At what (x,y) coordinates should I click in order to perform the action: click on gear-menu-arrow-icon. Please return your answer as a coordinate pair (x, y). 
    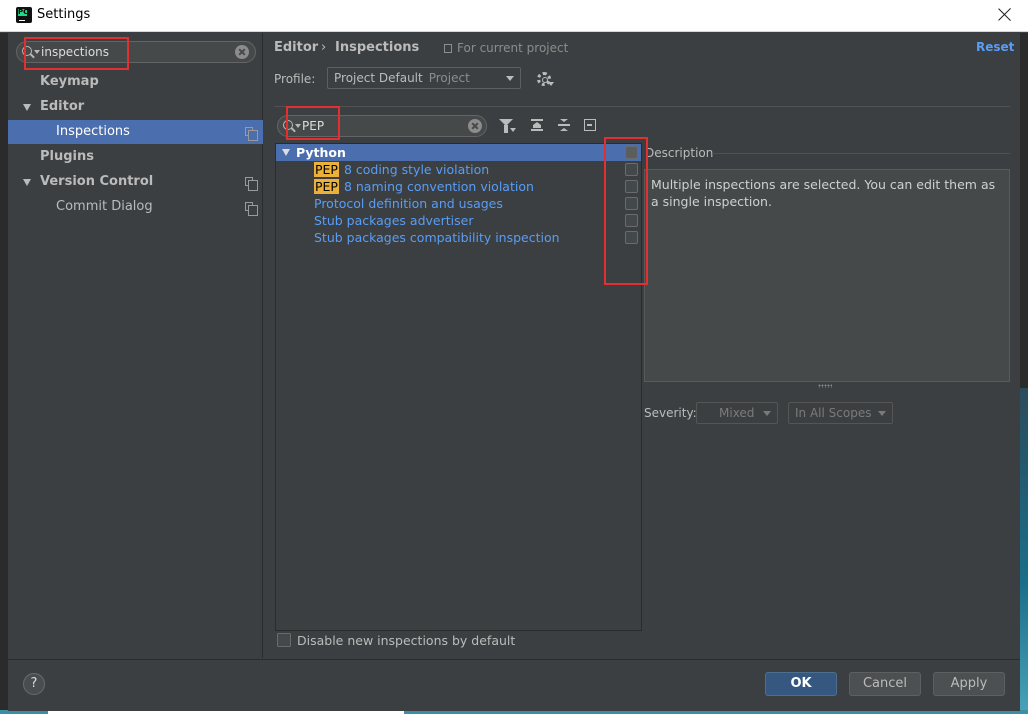
    Looking at the image, I should click on (551, 84).